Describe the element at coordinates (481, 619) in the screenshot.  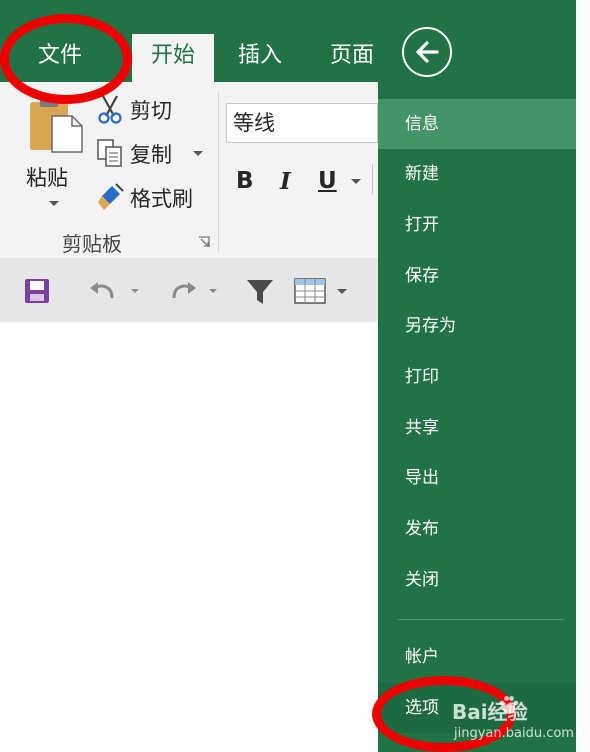
I see `menu-divider` at that location.